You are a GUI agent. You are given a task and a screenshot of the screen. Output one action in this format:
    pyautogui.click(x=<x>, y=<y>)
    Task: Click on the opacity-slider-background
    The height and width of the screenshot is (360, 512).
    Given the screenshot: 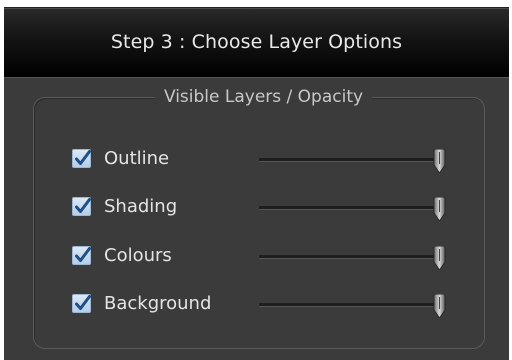 What is the action you would take?
    pyautogui.click(x=352, y=306)
    